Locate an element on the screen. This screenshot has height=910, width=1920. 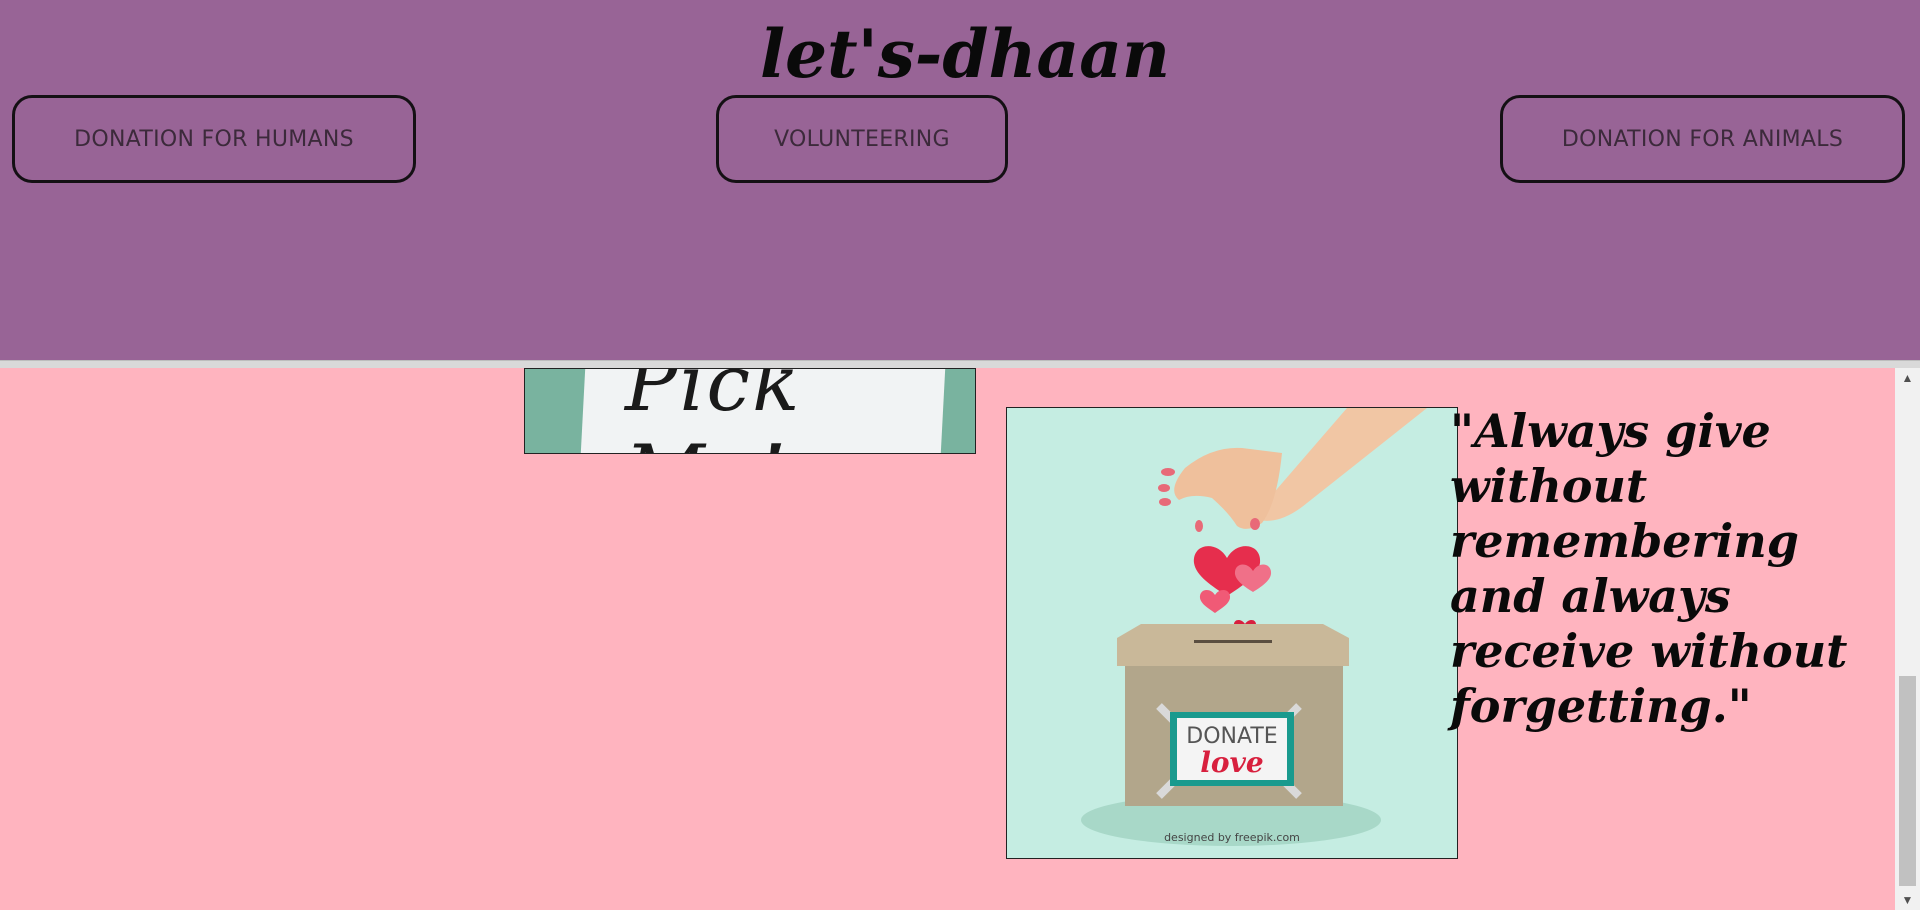
site-title: let's-dhaan is located at coordinates (965, 54).